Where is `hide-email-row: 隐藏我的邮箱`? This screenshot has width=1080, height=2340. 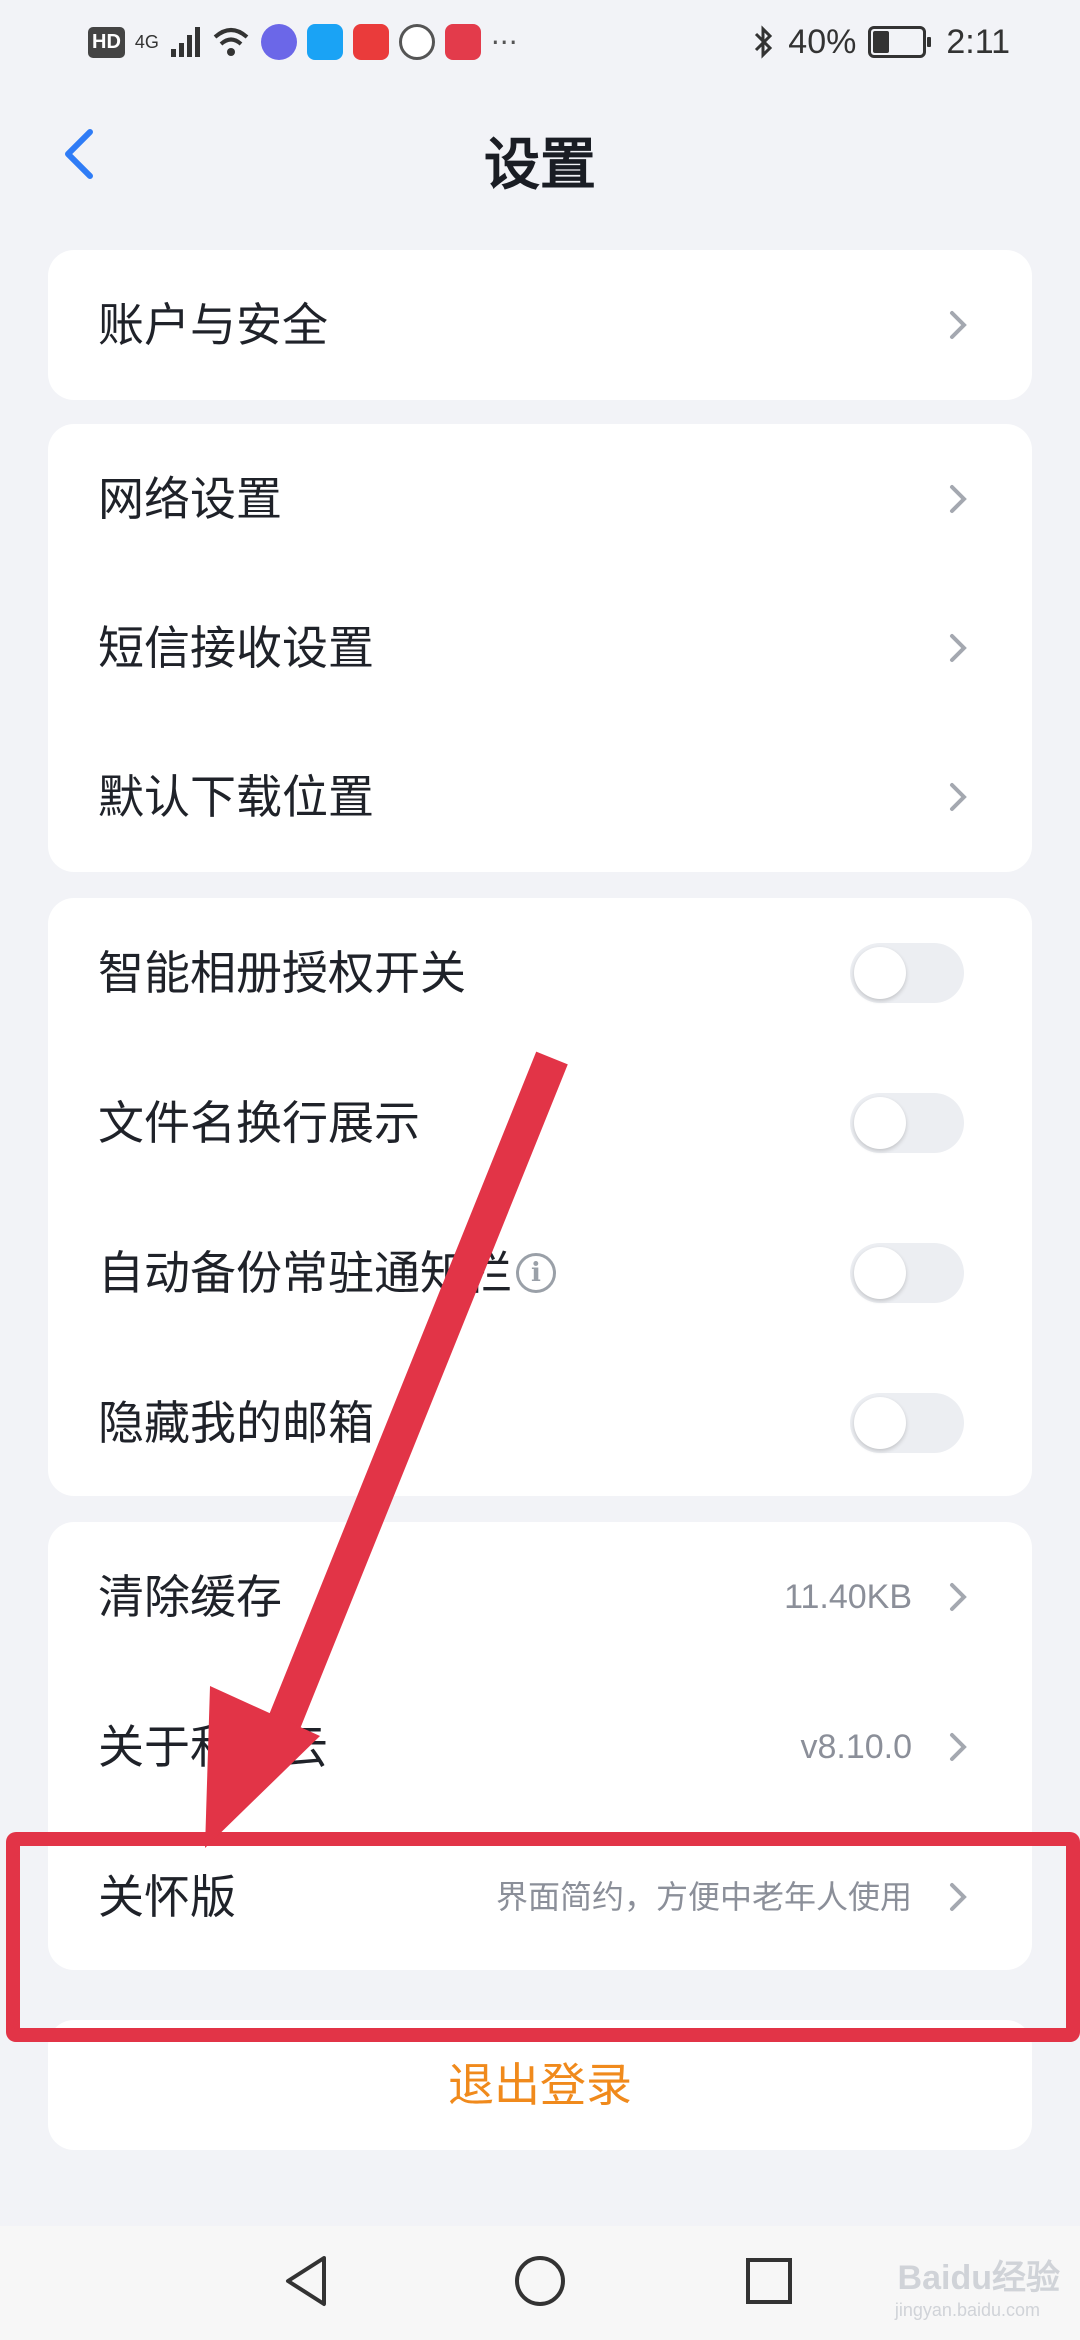 hide-email-row: 隐藏我的邮箱 is located at coordinates (540, 1423).